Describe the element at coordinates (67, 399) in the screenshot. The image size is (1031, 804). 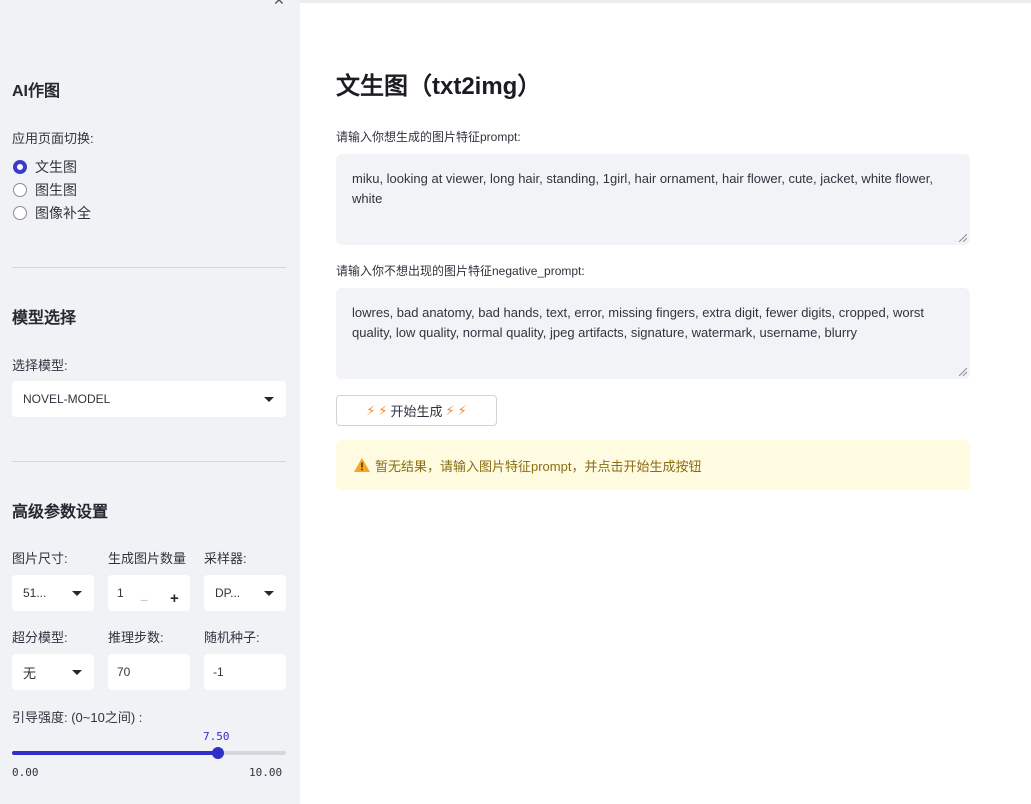
I see `model-select-value: NOVEL-MODEL` at that location.